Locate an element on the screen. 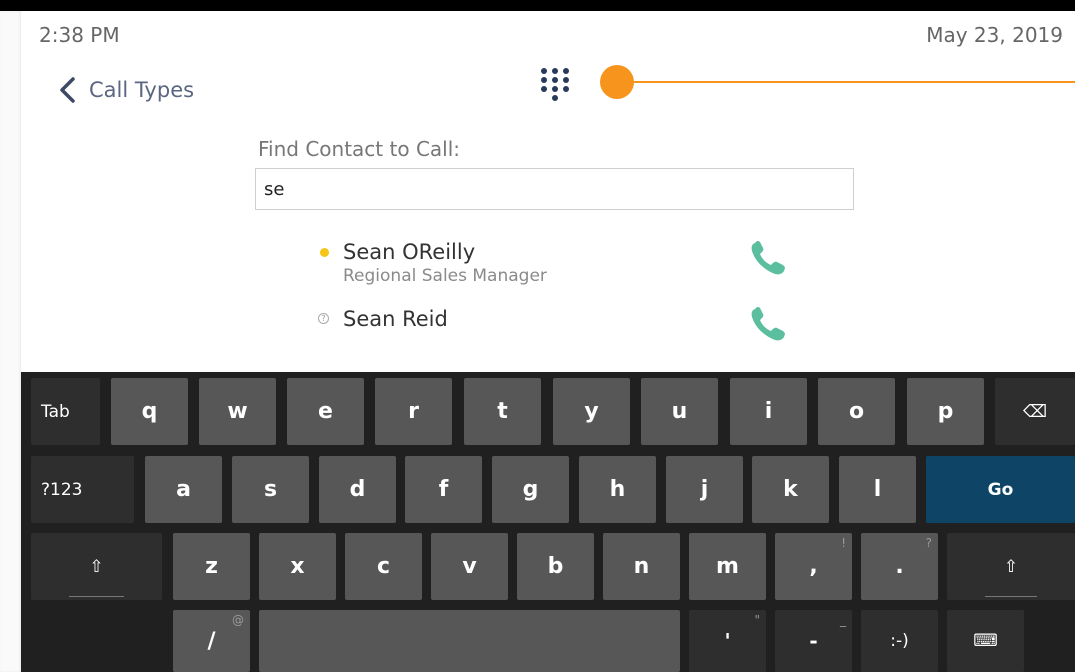 This screenshot has height=672, width=1075. key-comma-hint: ! is located at coordinates (843, 543).